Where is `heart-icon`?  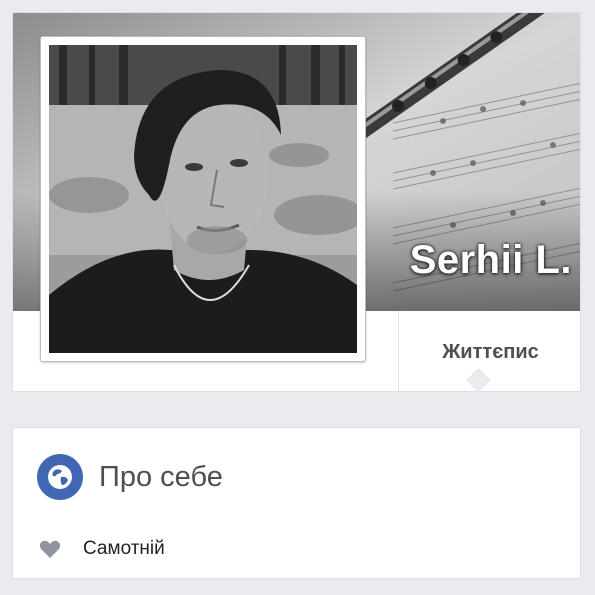 heart-icon is located at coordinates (50, 549).